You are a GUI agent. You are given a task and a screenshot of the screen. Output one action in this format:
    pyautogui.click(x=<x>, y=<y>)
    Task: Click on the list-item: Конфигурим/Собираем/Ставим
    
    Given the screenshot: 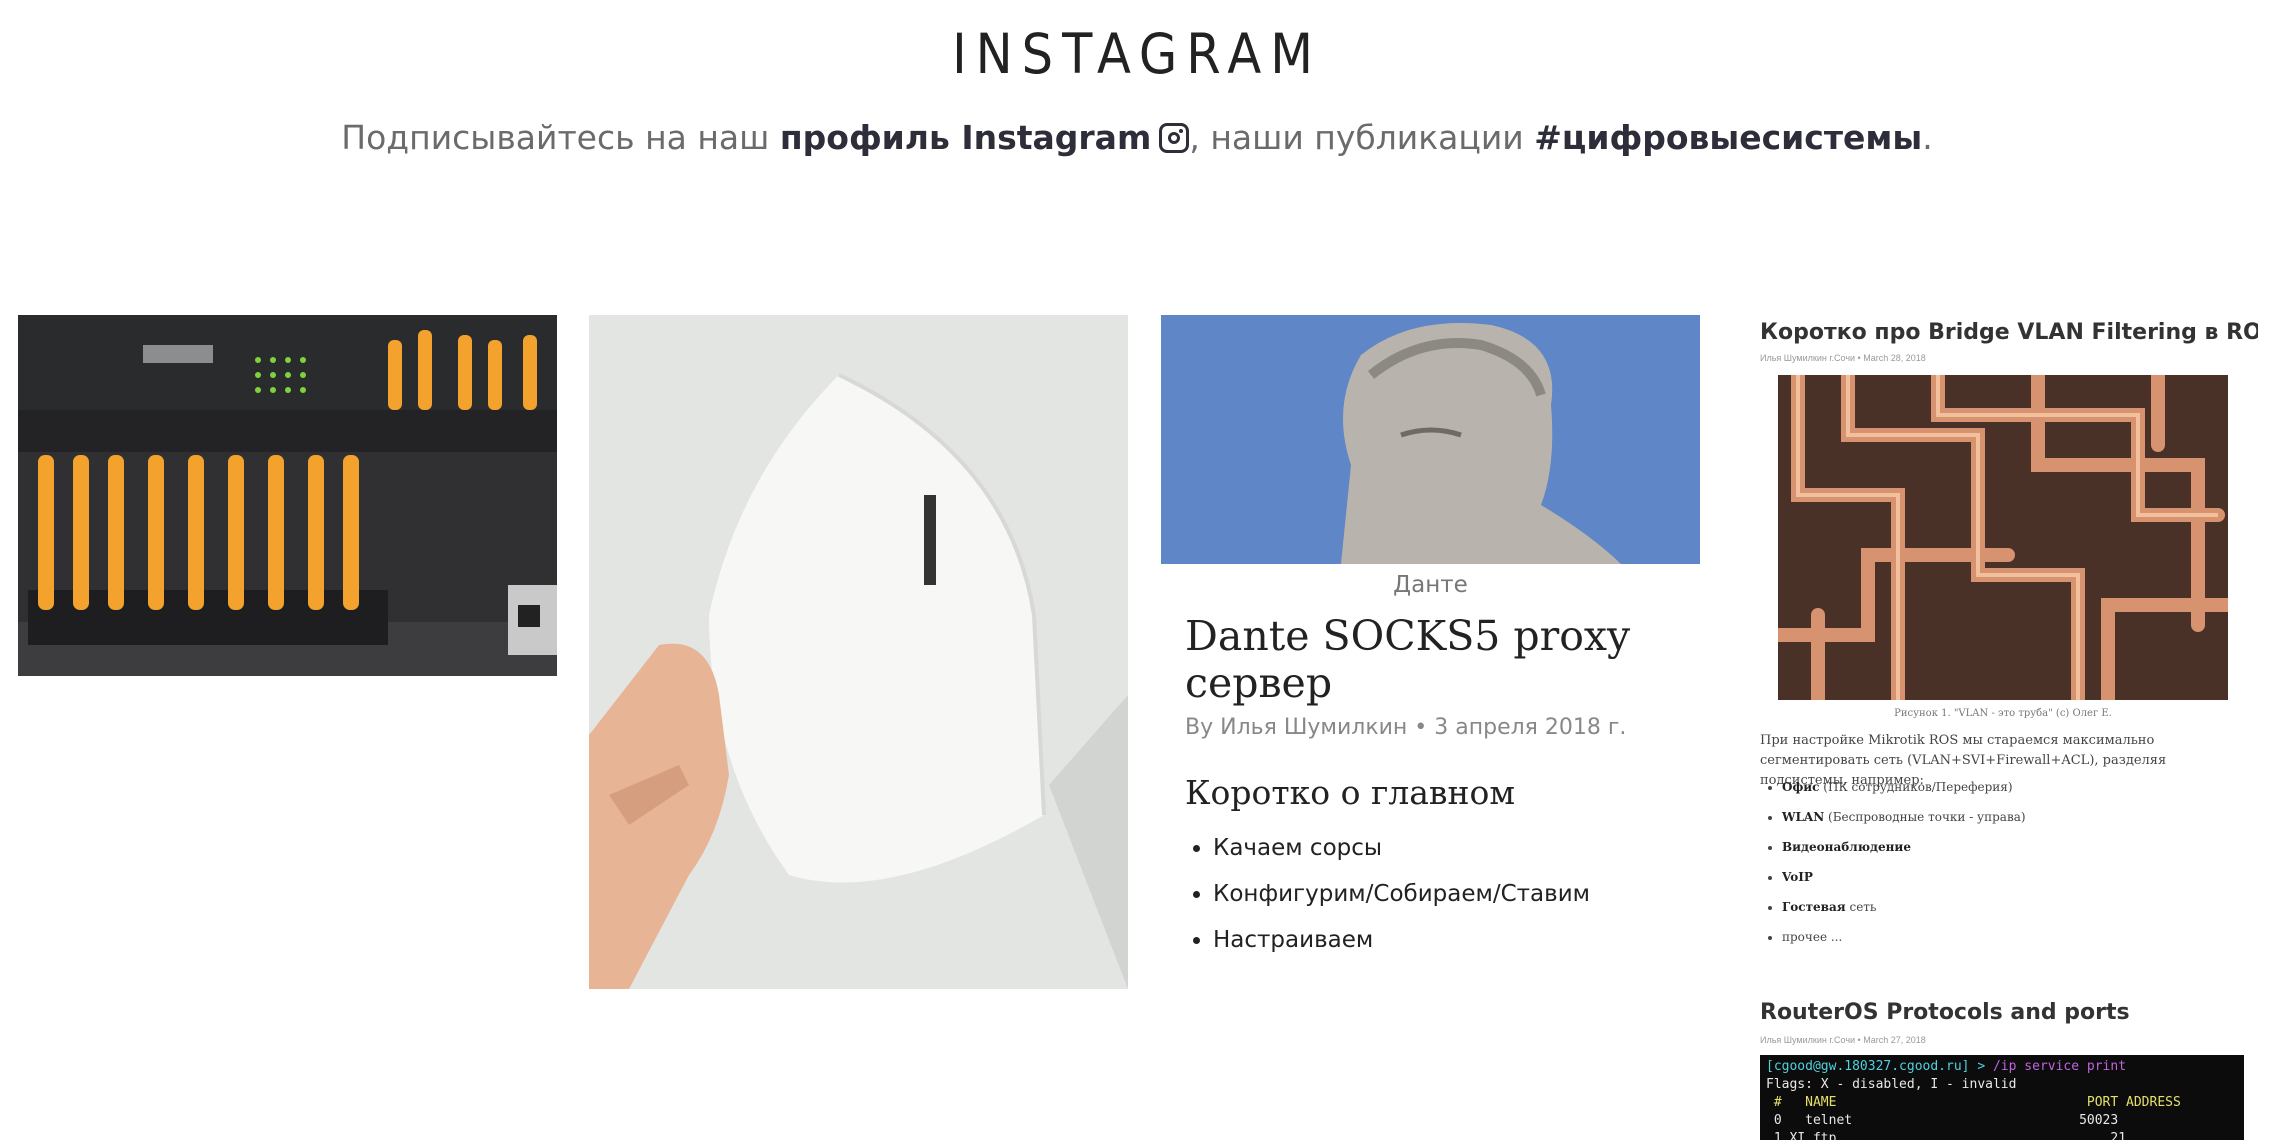 What is the action you would take?
    pyautogui.click(x=1401, y=904)
    